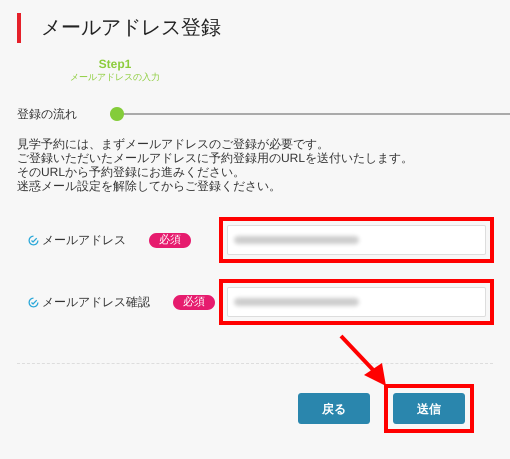 Image resolution: width=510 pixels, height=459 pixels. I want to click on back-button: 戻る, so click(334, 408).